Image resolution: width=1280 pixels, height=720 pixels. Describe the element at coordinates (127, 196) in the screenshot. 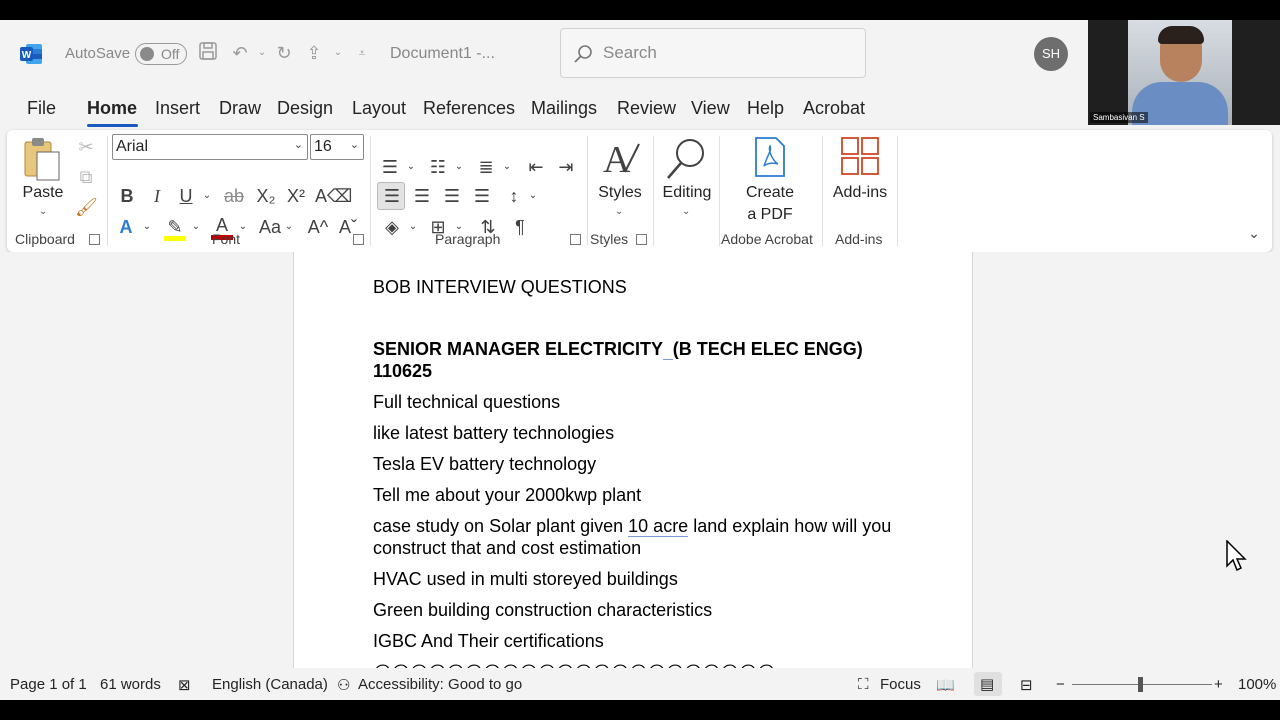

I see `bold-button: B` at that location.